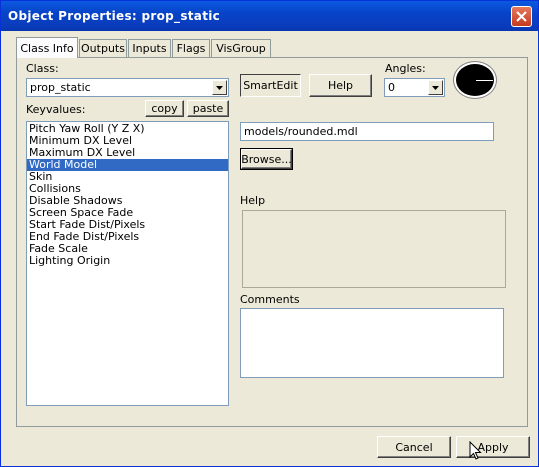  I want to click on cancel-label: Cancel, so click(414, 447).